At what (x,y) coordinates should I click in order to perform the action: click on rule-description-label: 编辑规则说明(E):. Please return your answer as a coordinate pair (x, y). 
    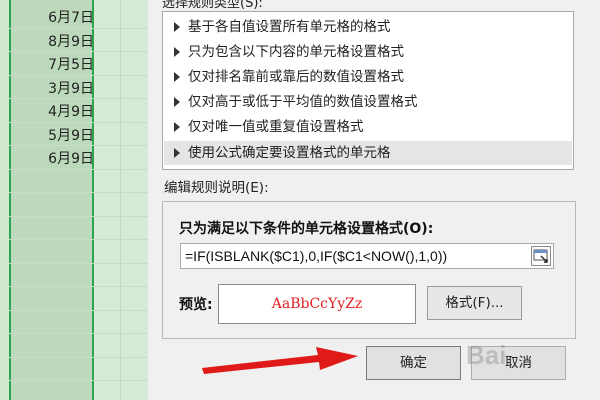
    Looking at the image, I should click on (216, 188).